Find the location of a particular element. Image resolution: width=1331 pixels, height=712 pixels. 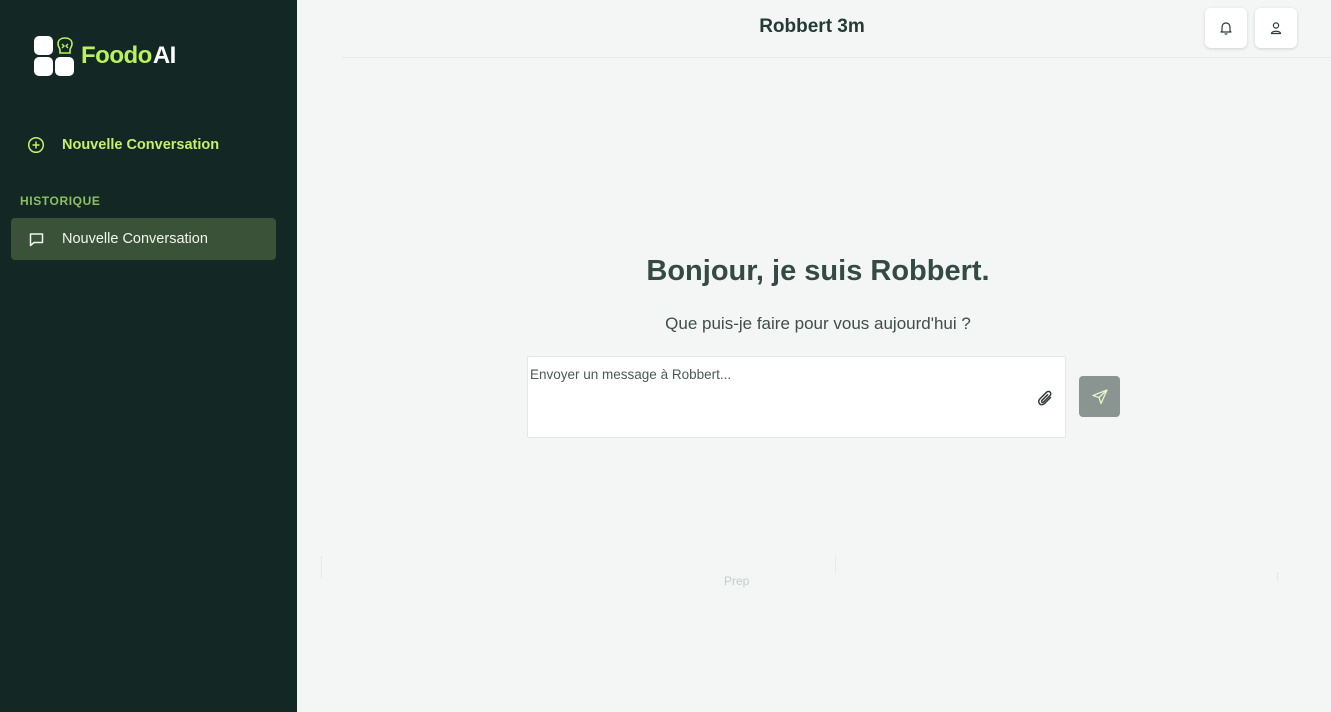

attach-button is located at coordinates (1046, 399).